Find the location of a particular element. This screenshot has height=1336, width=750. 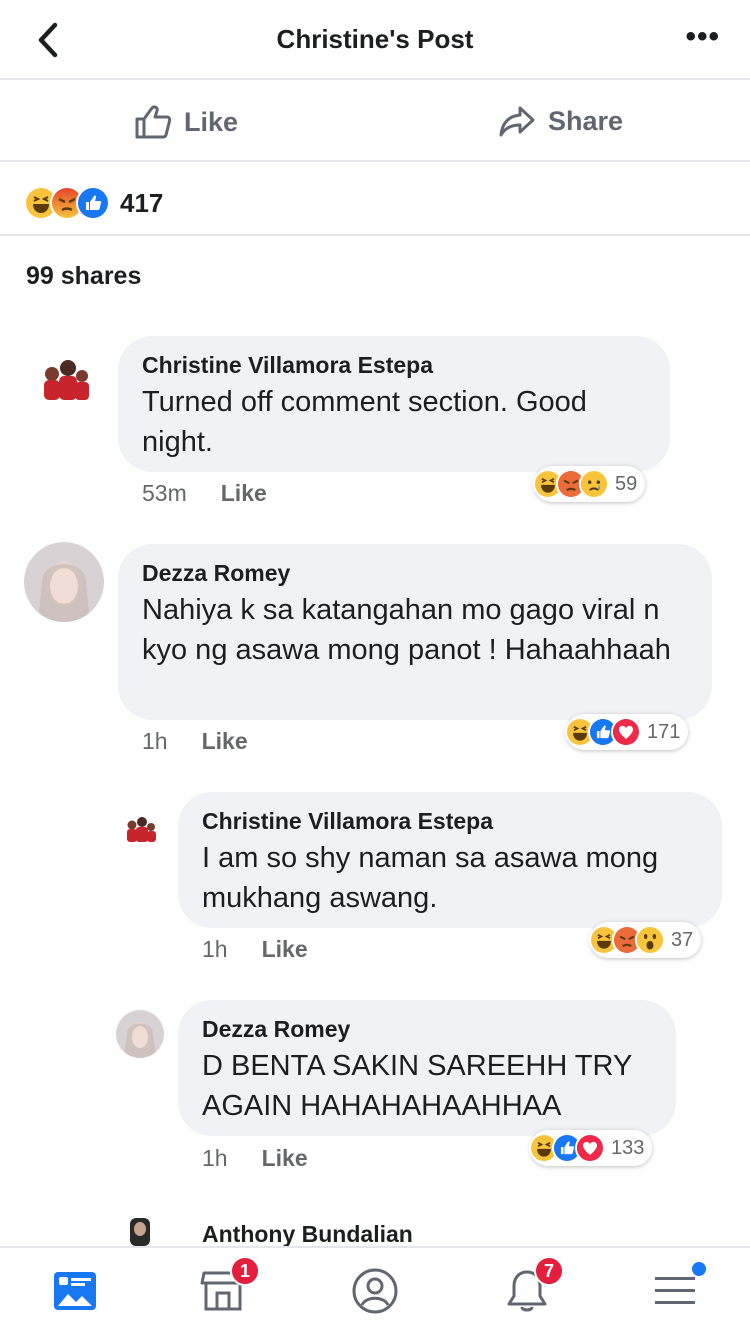

comment-reactions: 133 is located at coordinates (591, 1148).